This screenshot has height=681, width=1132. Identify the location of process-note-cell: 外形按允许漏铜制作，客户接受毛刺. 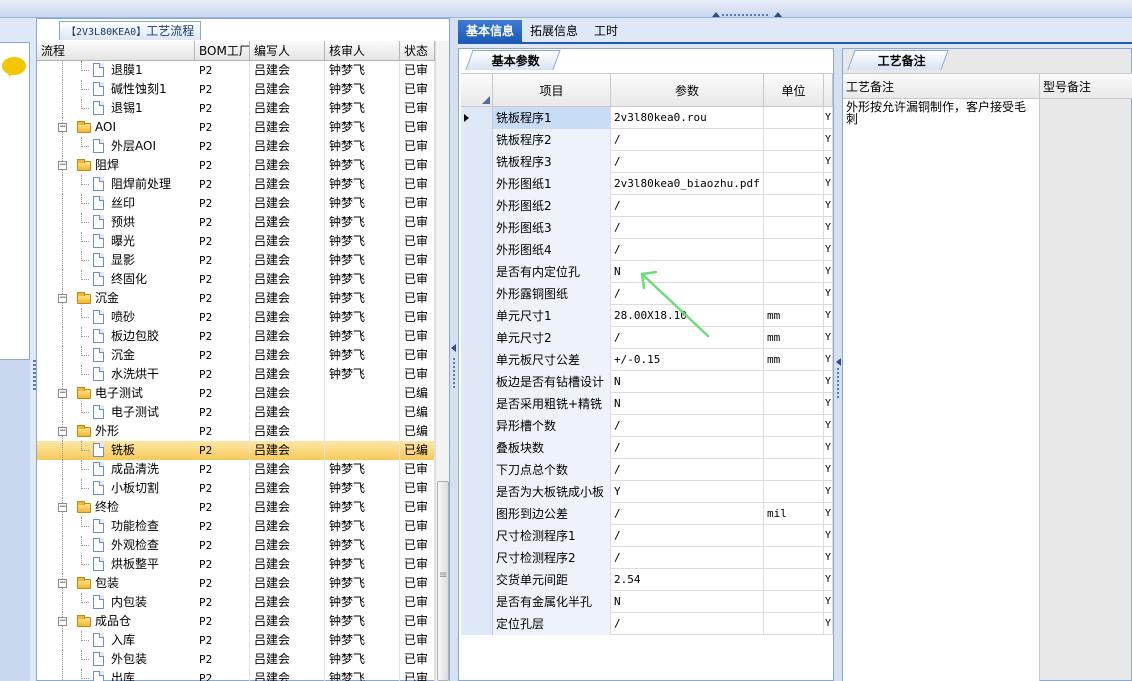
(941, 390).